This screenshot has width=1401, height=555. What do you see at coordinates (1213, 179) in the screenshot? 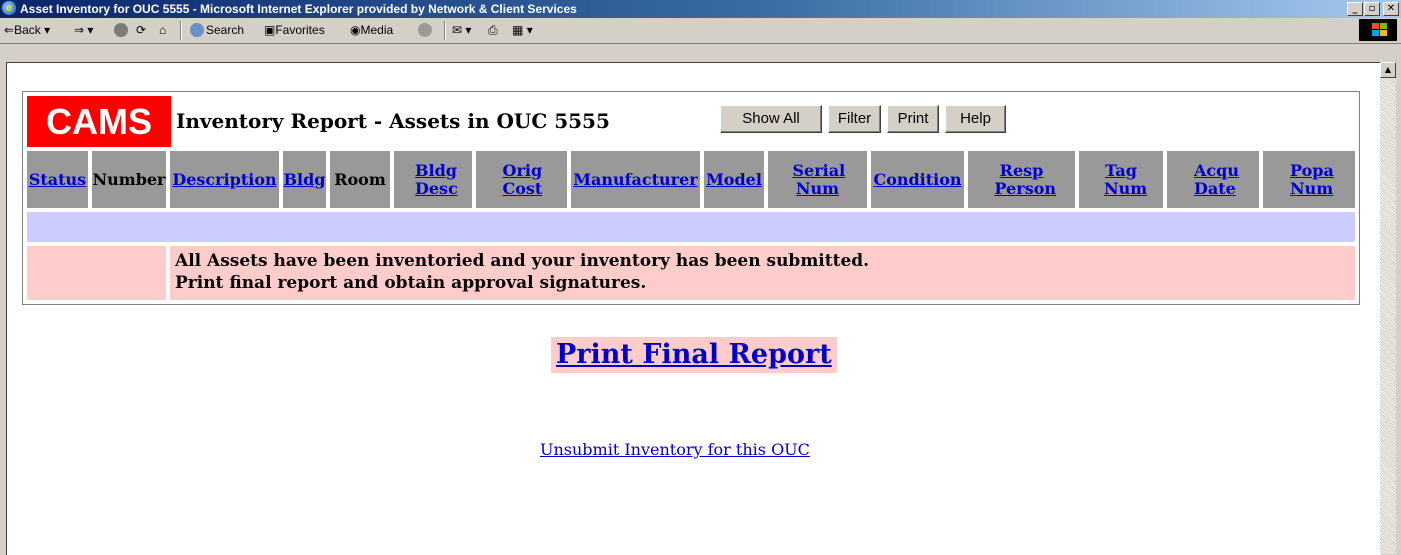
I see `column-header-acqu-date: Acqu Date` at bounding box center [1213, 179].